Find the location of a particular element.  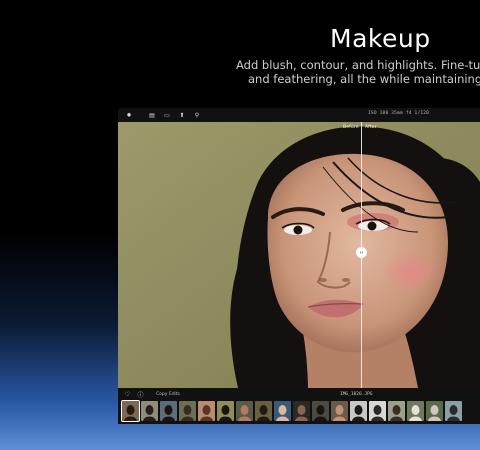

chat-icon: ▭ is located at coordinates (167, 115).